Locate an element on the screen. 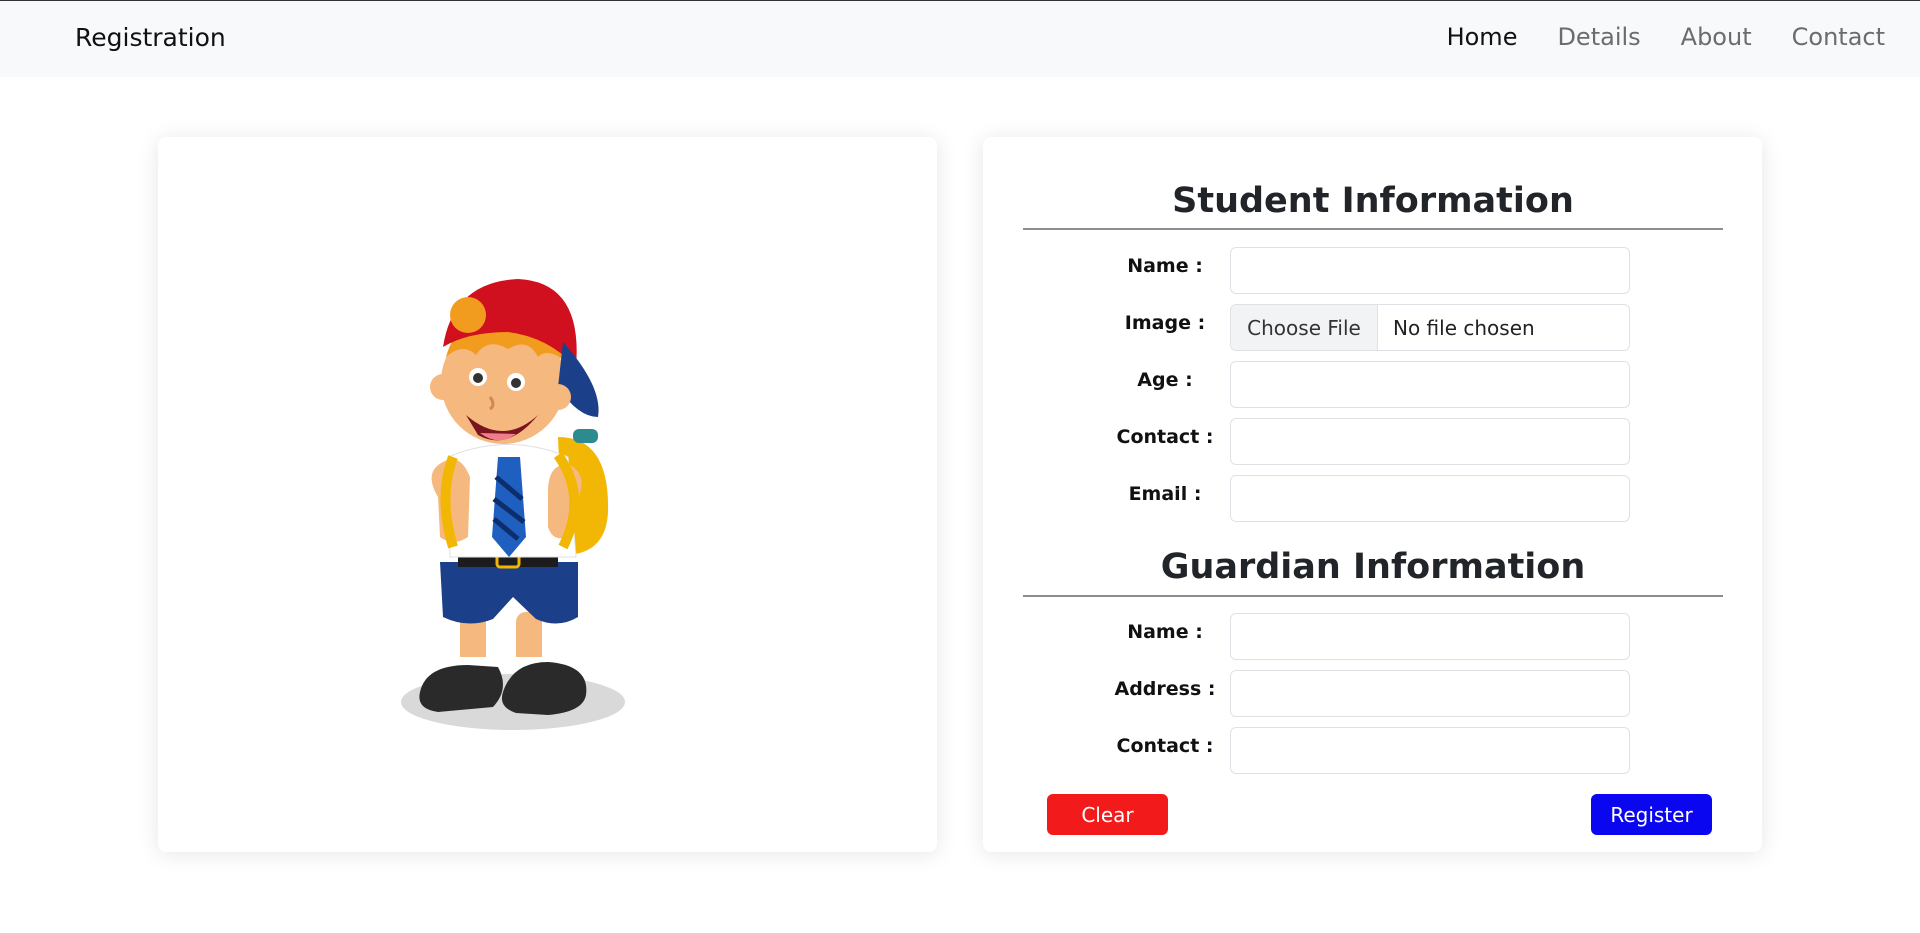 This screenshot has height=933, width=1920. nav-home: Home is located at coordinates (1482, 37).